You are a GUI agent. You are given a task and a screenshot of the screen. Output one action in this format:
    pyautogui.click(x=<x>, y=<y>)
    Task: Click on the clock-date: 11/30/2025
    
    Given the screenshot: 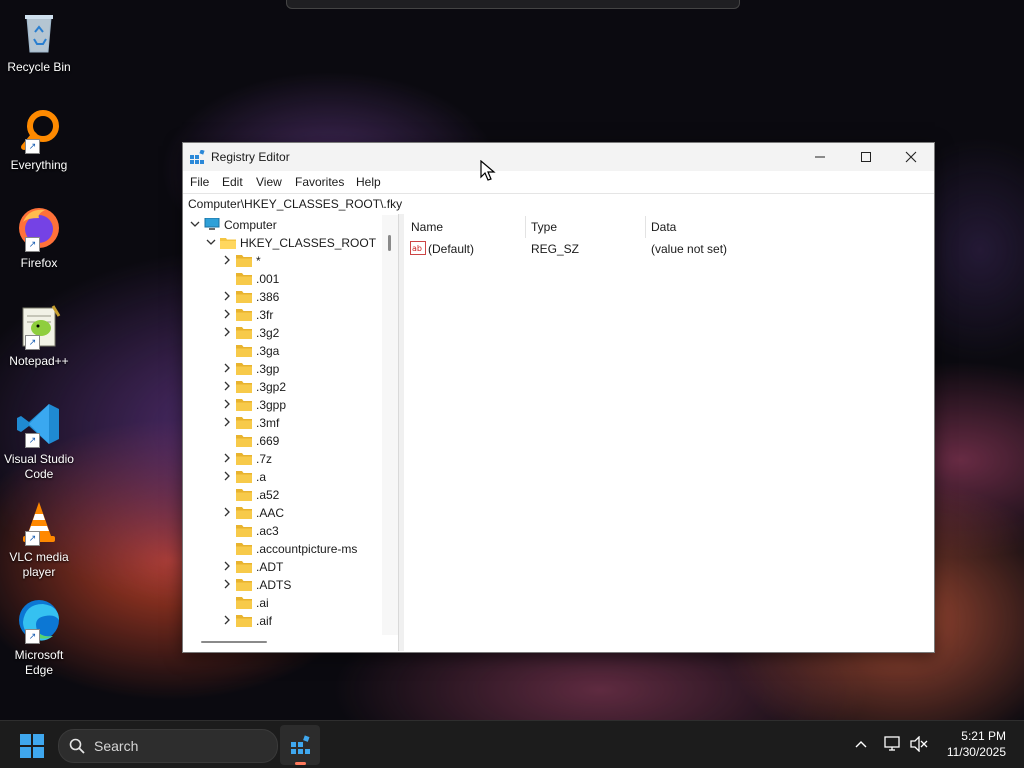 What is the action you would take?
    pyautogui.click(x=976, y=752)
    